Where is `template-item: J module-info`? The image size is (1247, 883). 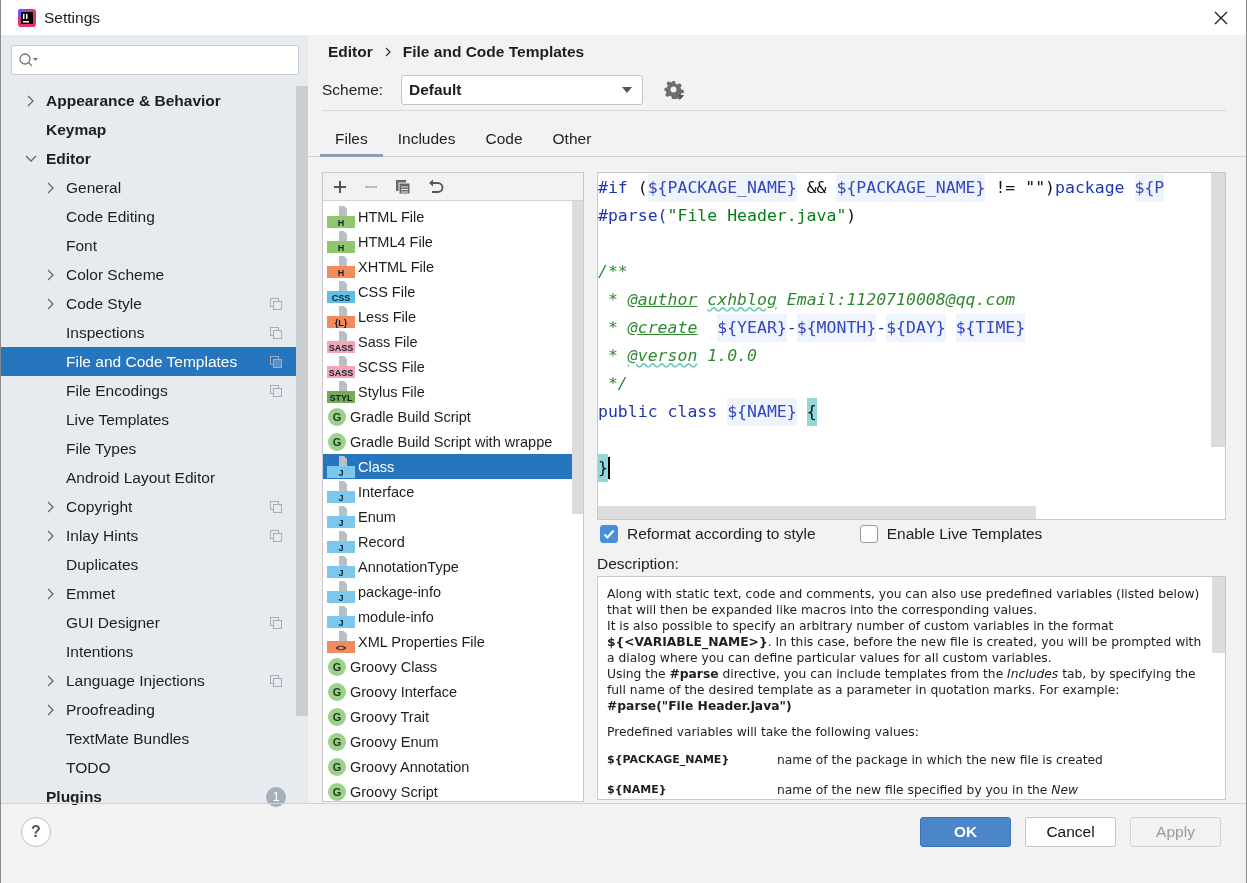 template-item: J module-info is located at coordinates (447, 616).